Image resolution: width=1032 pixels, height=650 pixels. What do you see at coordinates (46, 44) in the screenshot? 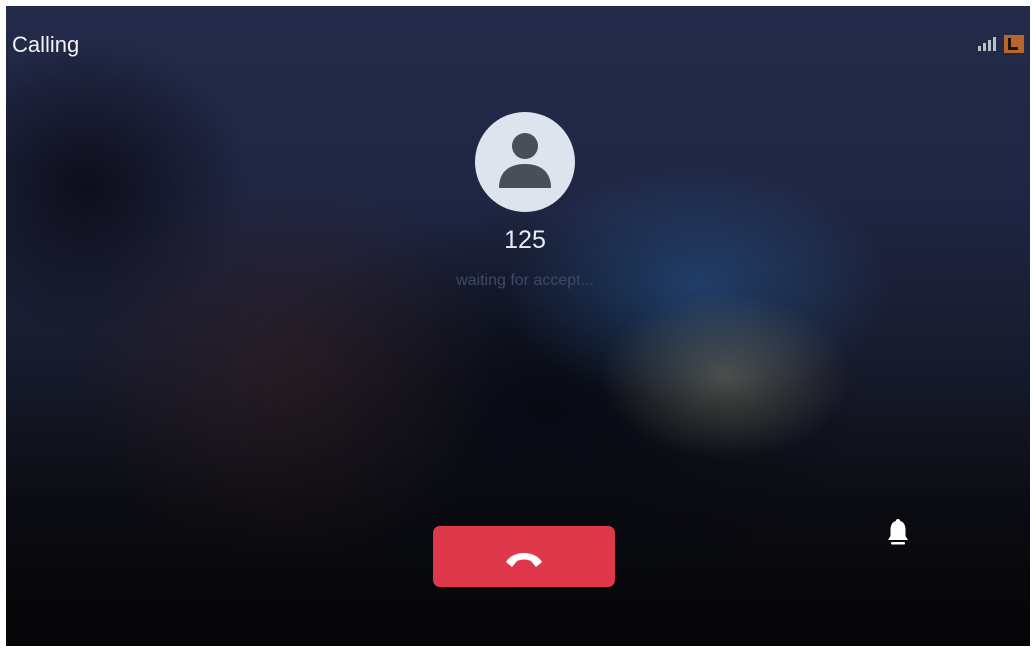
I see `page-title: Calling` at bounding box center [46, 44].